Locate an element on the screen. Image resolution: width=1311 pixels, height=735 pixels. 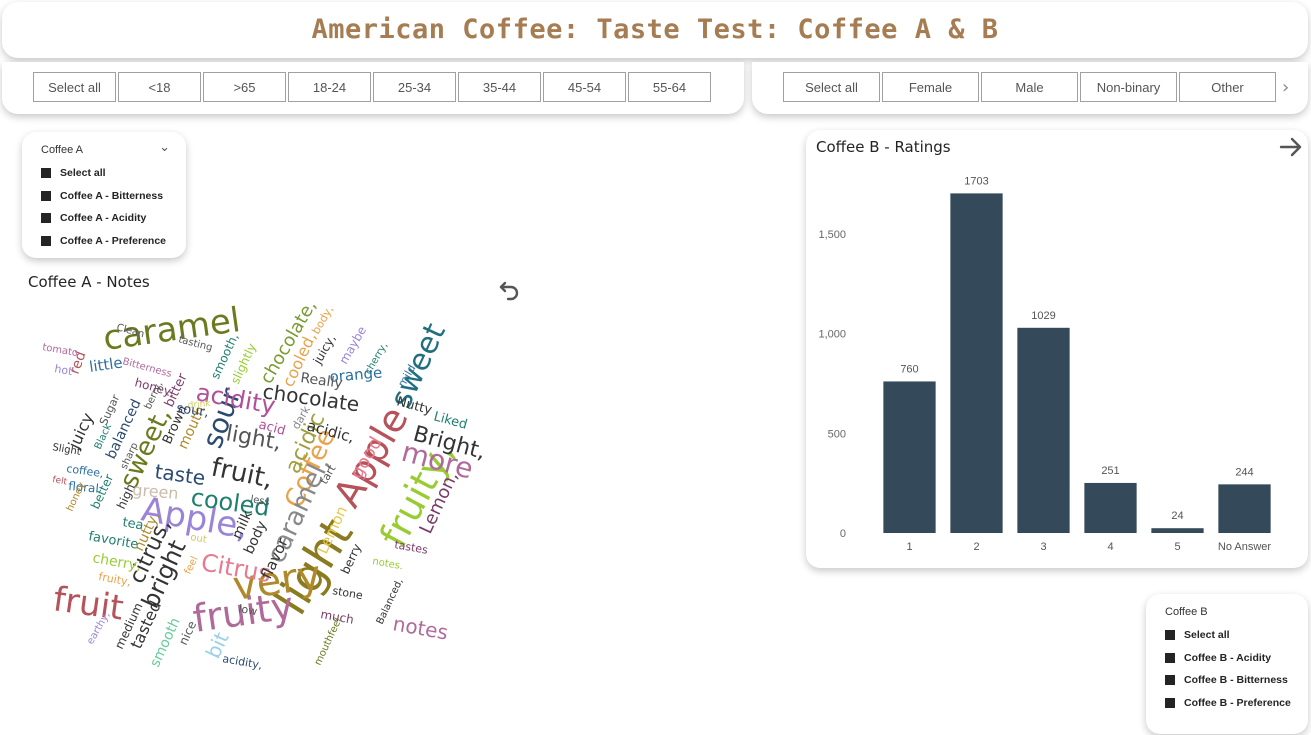
age-chip: 18-24 is located at coordinates (329, 87).